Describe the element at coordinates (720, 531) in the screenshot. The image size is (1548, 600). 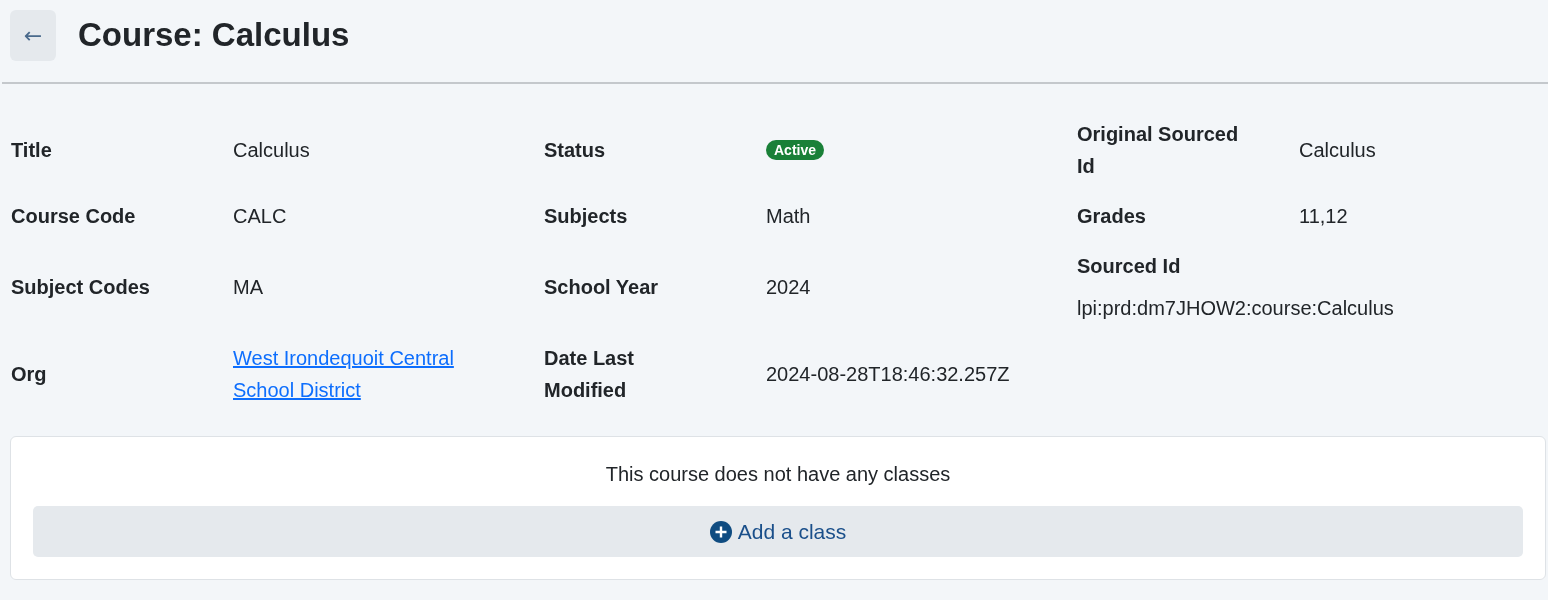
I see `plus-circle-icon` at that location.